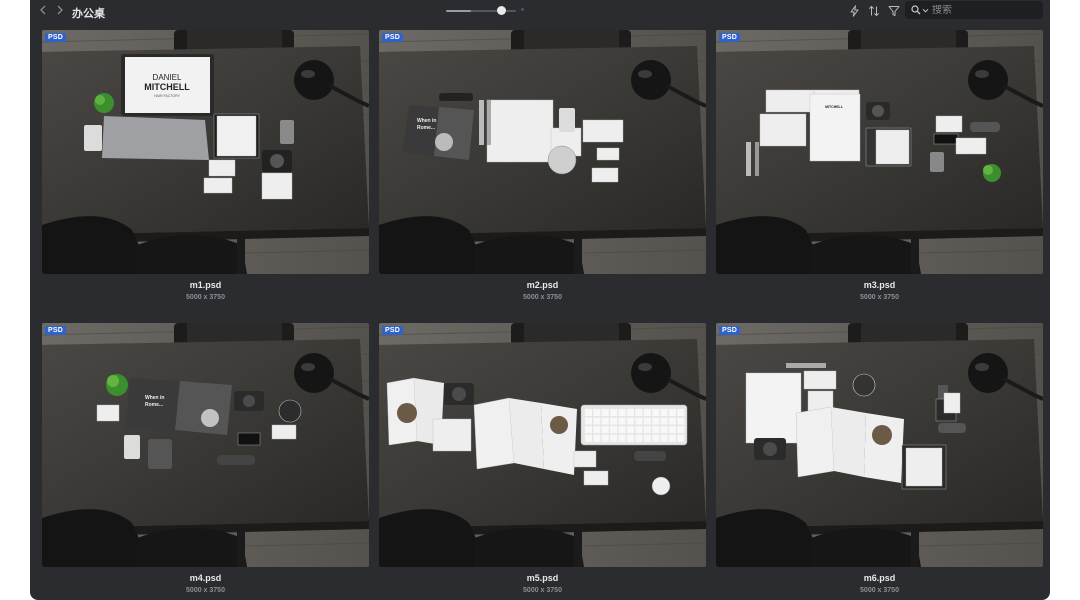 The width and height of the screenshot is (1080, 600). I want to click on file-name: m4.psd, so click(205, 578).